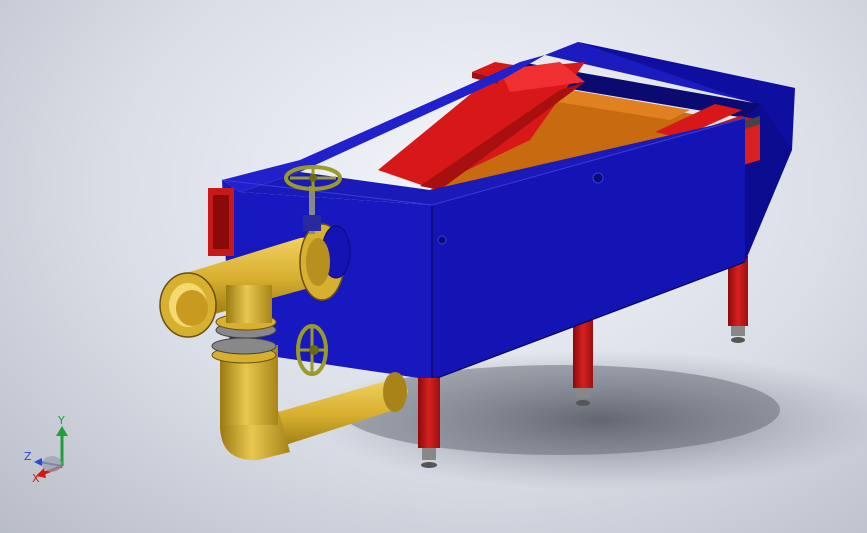 This screenshot has height=533, width=867. What do you see at coordinates (188, 305) in the screenshot?
I see `pipe-open-flange` at bounding box center [188, 305].